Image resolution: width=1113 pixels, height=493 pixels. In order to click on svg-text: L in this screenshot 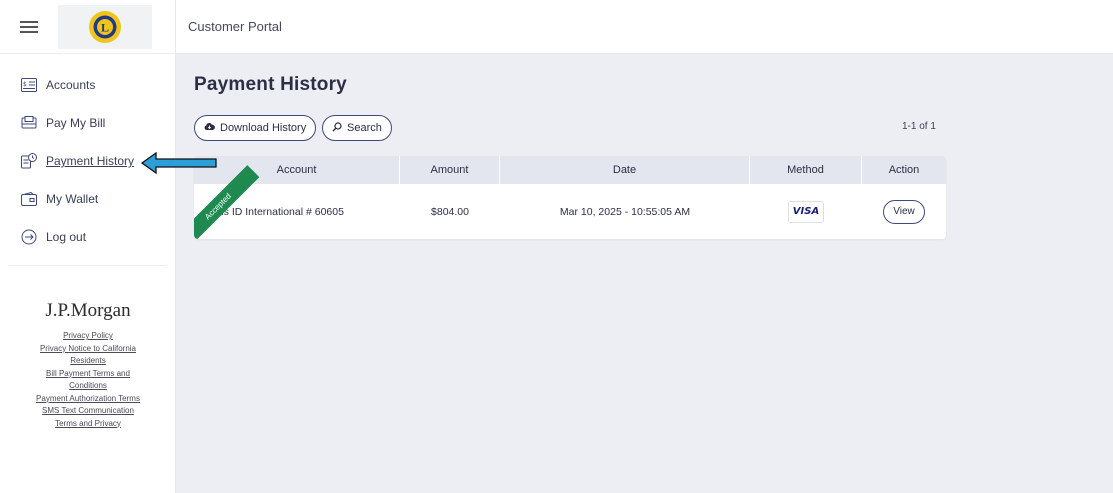, I will do `click(105, 27)`.